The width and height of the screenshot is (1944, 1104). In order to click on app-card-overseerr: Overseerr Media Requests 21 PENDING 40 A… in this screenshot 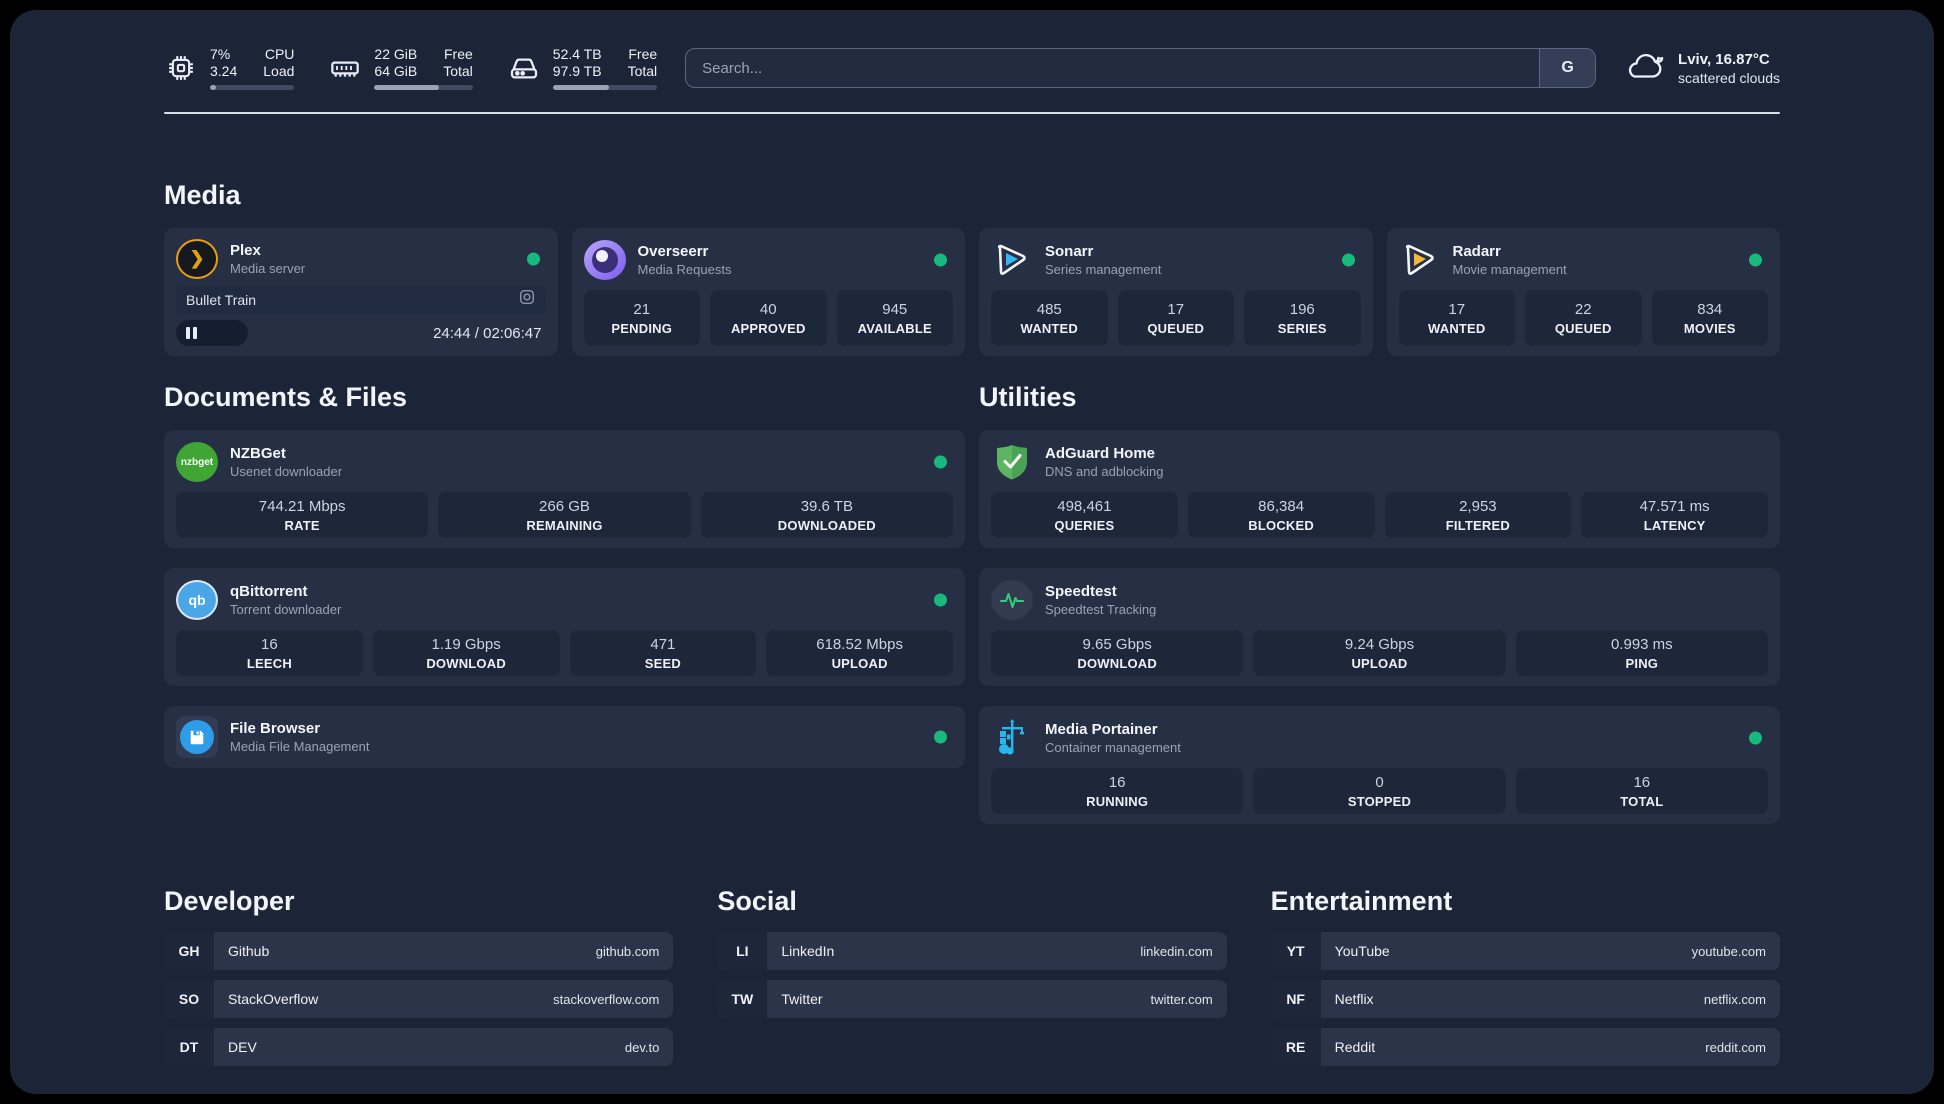, I will do `click(768, 292)`.